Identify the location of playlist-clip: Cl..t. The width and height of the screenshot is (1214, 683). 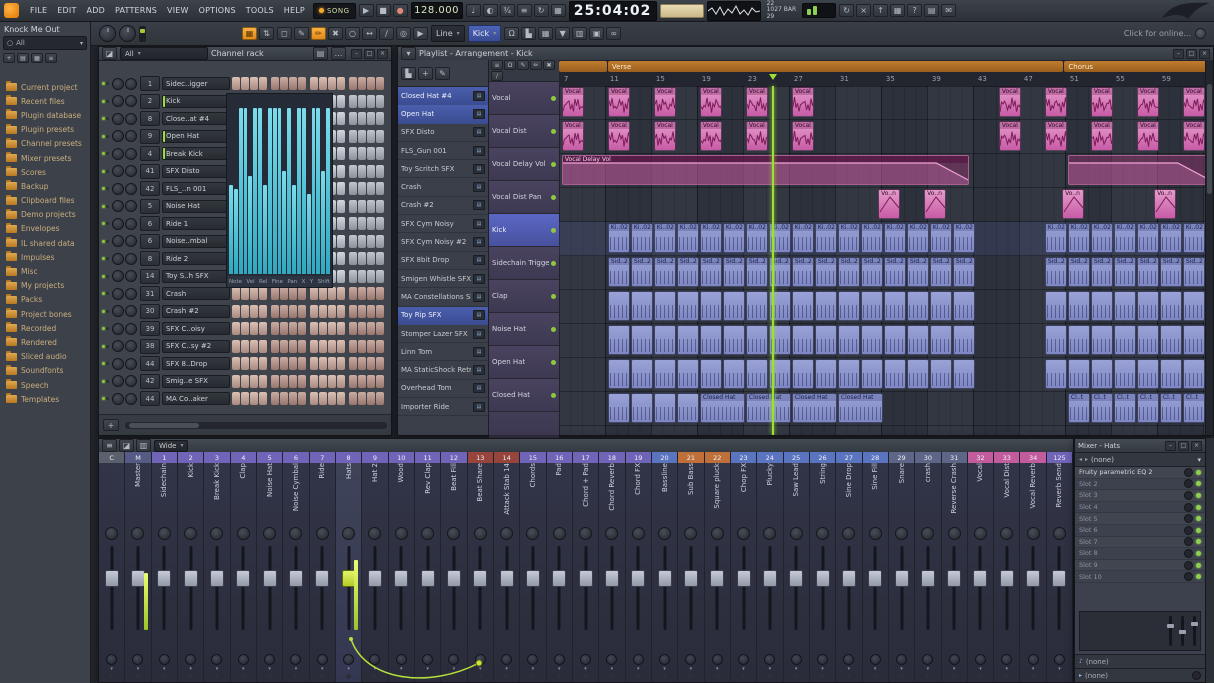
(1078, 408).